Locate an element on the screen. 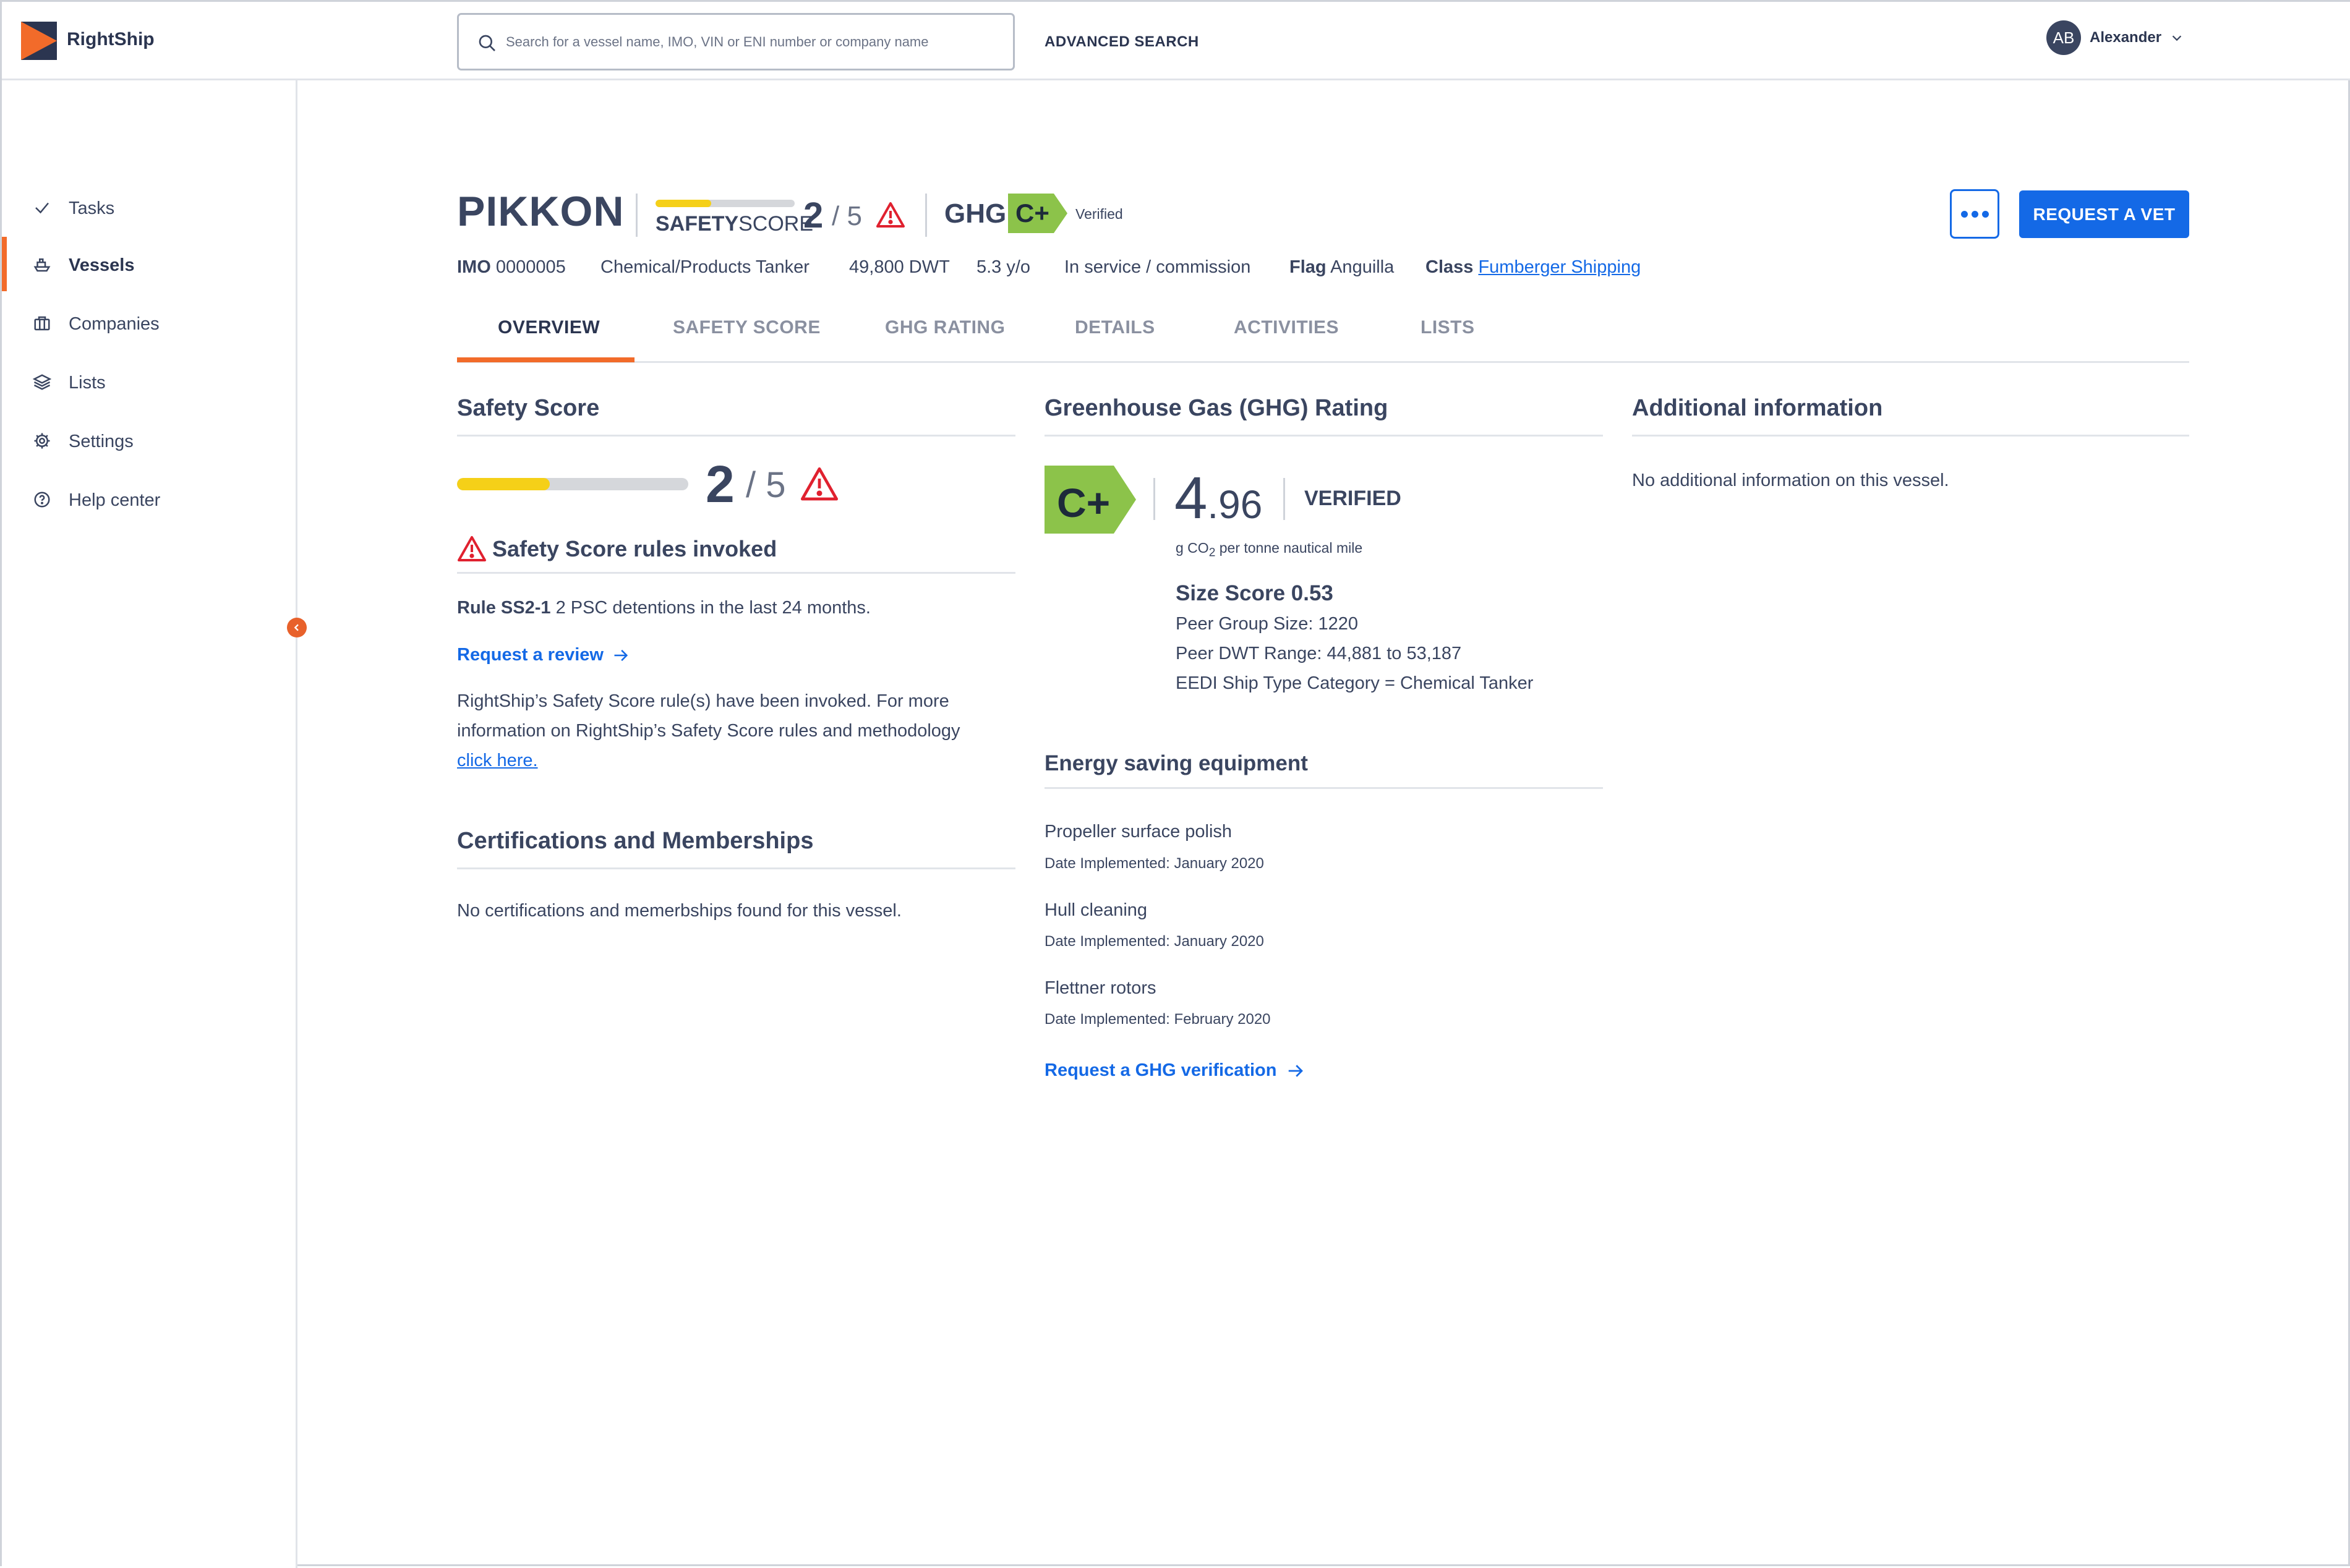 The image size is (2350, 1568). top-bar: RightShip ADVANCED SEARCH AB Alexander is located at coordinates (1176, 41).